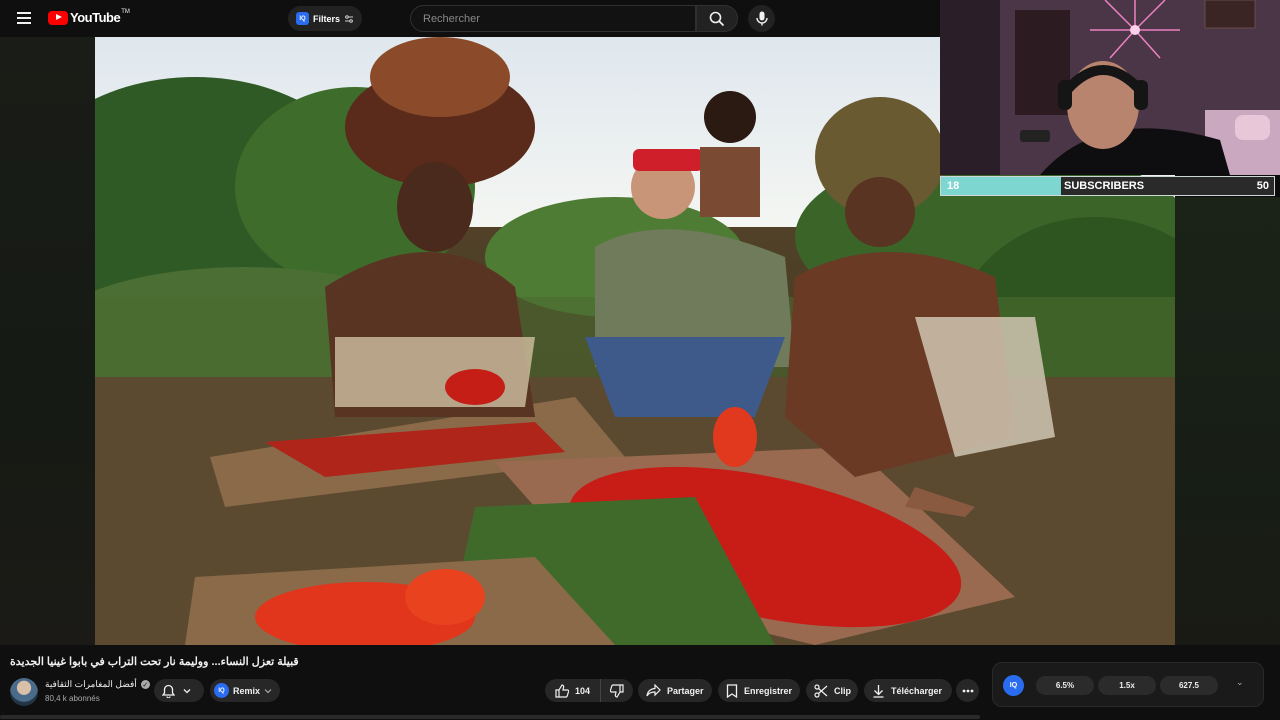 This screenshot has width=1280, height=720. Describe the element at coordinates (573, 690) in the screenshot. I see `like-button: 104` at that location.